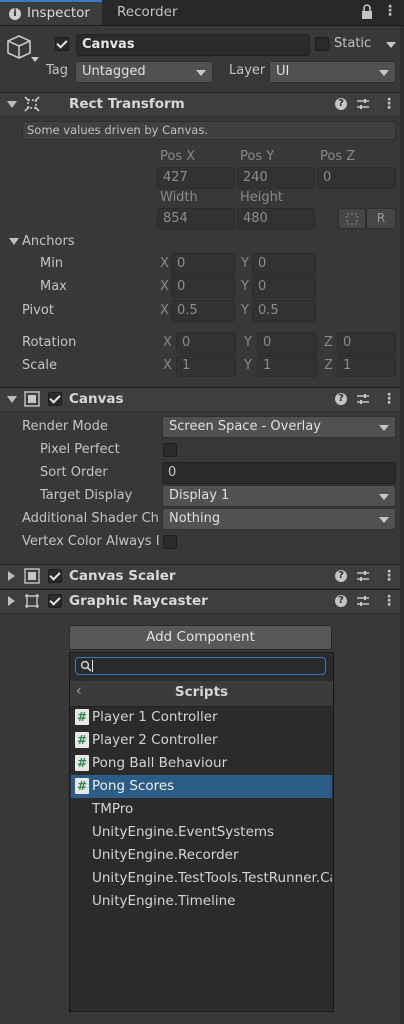 The height and width of the screenshot is (1024, 404). What do you see at coordinates (276, 219) in the screenshot?
I see `height-field: 480` at bounding box center [276, 219].